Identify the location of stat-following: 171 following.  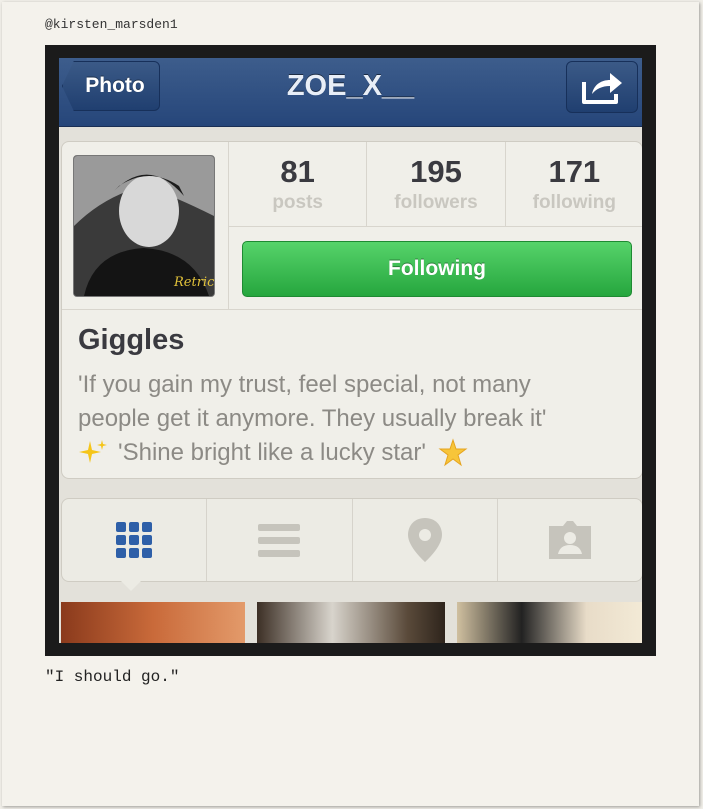
(574, 184).